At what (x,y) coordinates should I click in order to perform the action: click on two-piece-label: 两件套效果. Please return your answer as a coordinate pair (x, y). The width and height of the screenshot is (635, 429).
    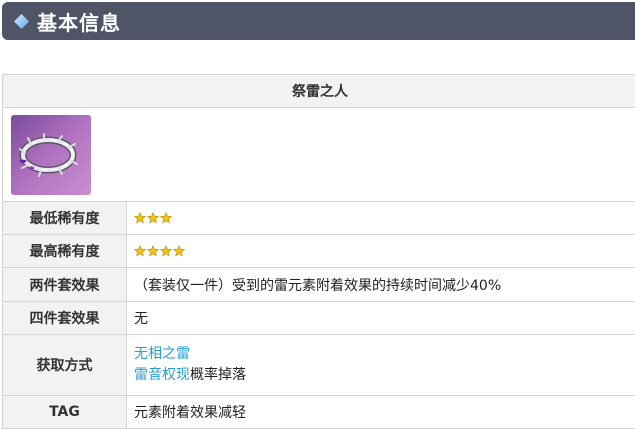
    Looking at the image, I should click on (65, 285).